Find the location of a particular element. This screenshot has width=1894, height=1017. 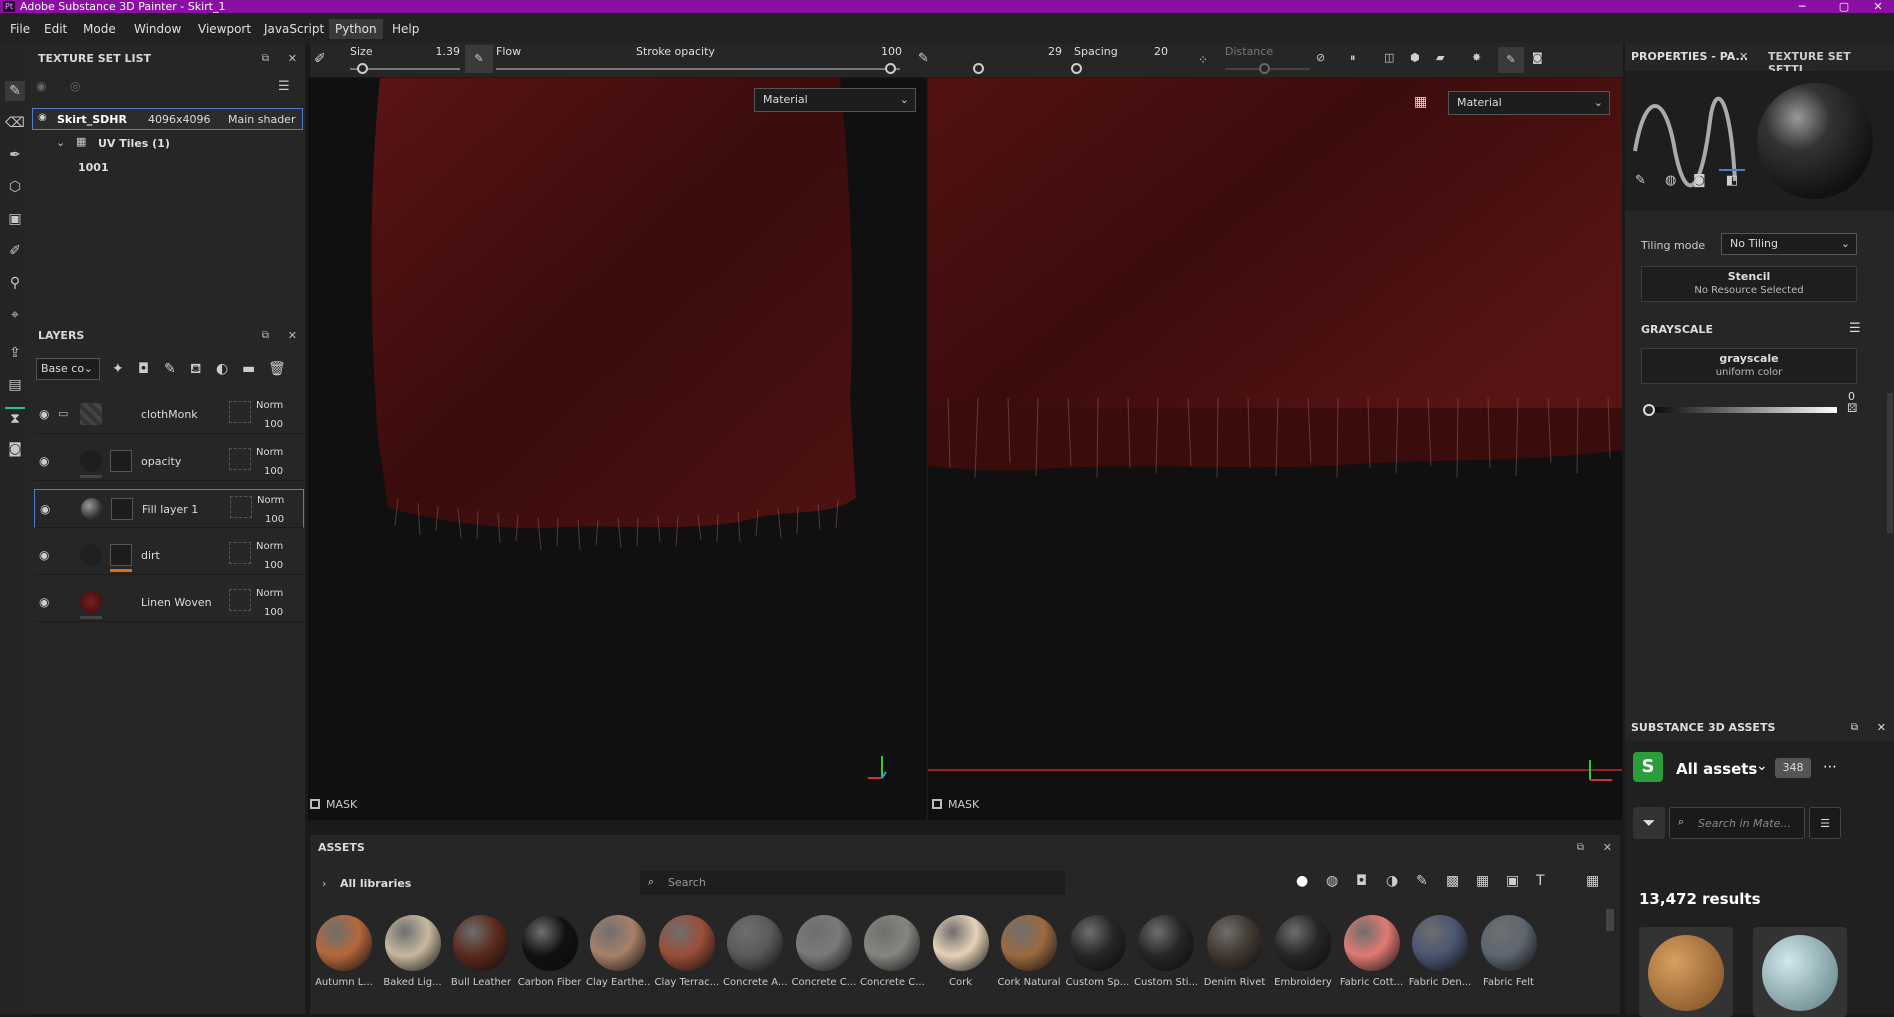

paint-mode-icon: ✎ is located at coordinates (1511, 60).